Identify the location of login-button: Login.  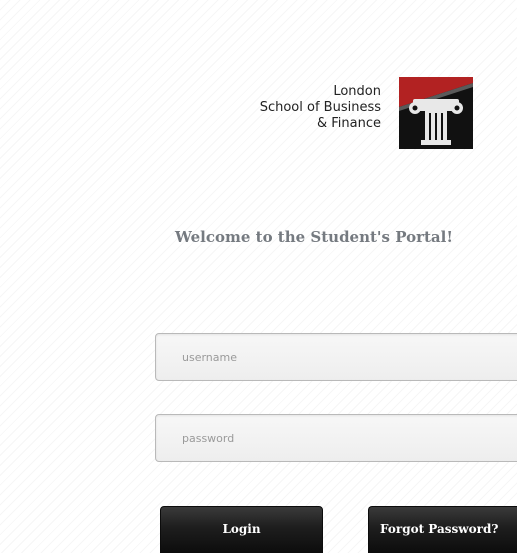
(241, 529).